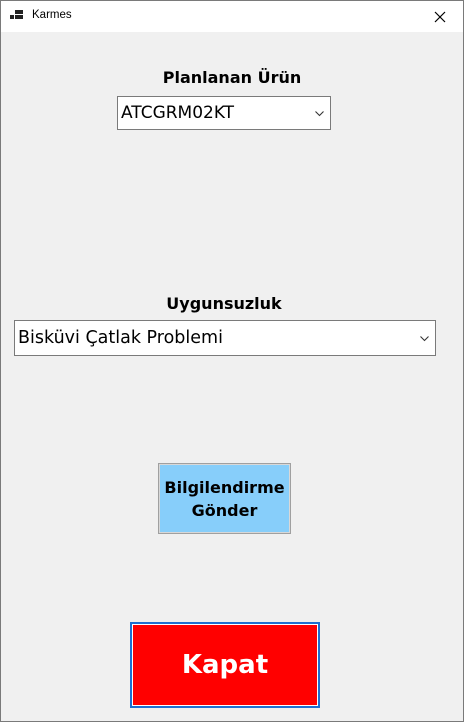  I want to click on title-bar: Karmes, so click(232, 16).